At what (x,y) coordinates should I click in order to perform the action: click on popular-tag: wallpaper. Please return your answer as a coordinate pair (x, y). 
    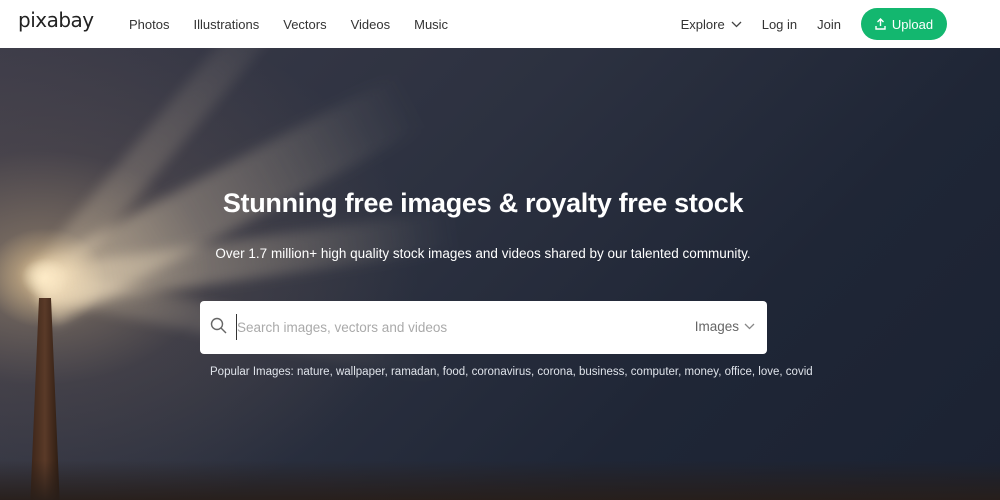
    Looking at the image, I should click on (360, 372).